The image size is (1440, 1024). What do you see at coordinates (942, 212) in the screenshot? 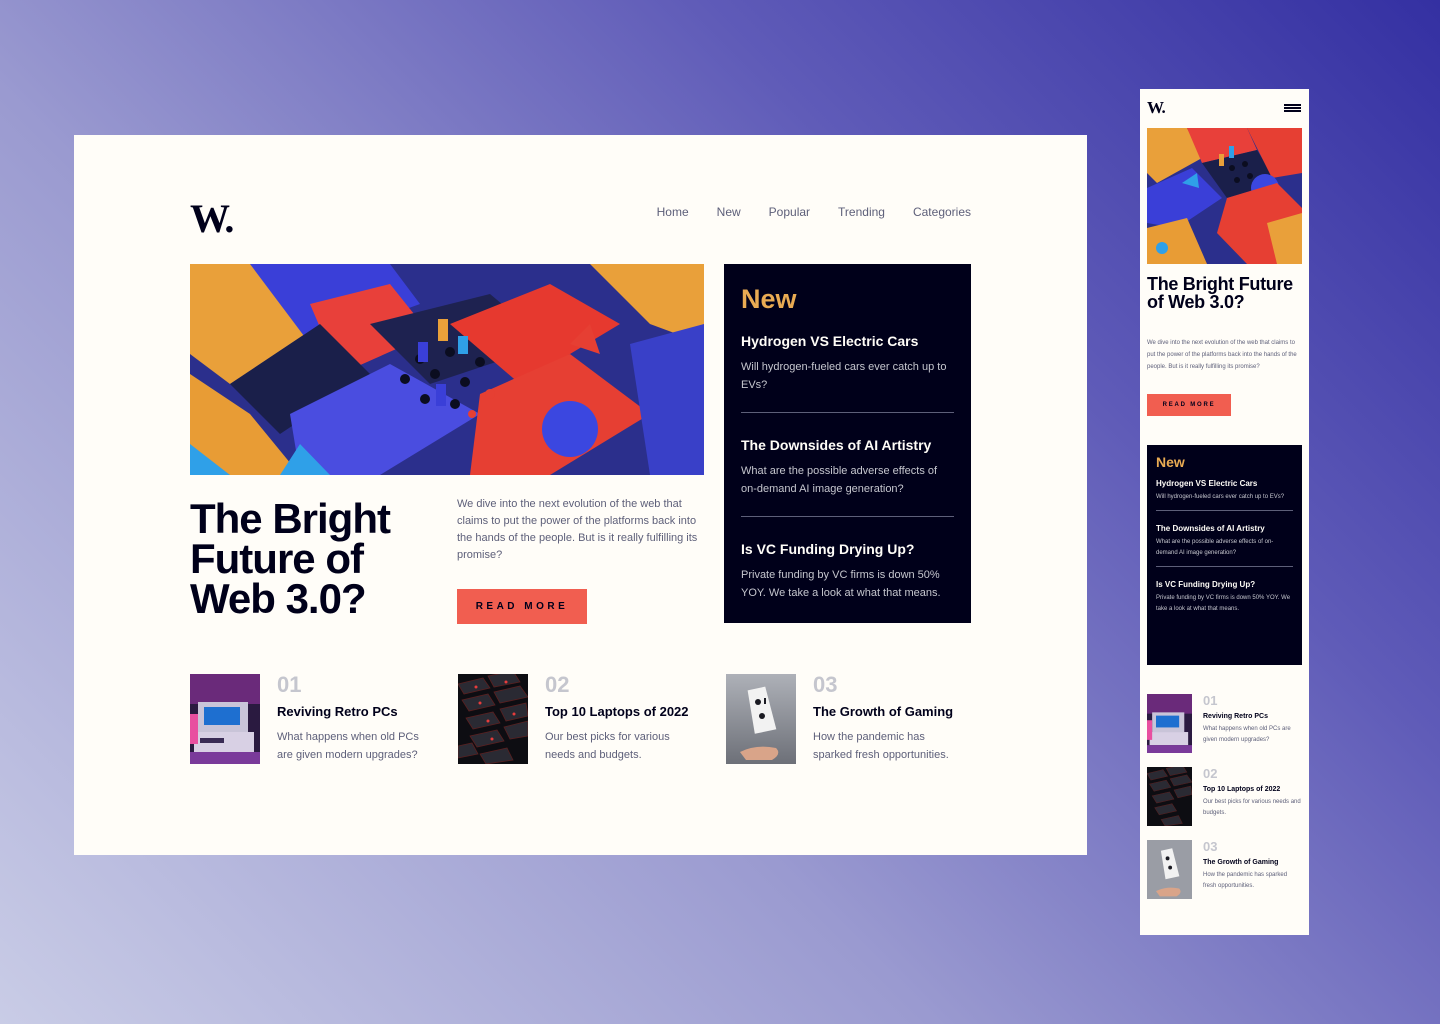
I see `nav-categories: Categories` at bounding box center [942, 212].